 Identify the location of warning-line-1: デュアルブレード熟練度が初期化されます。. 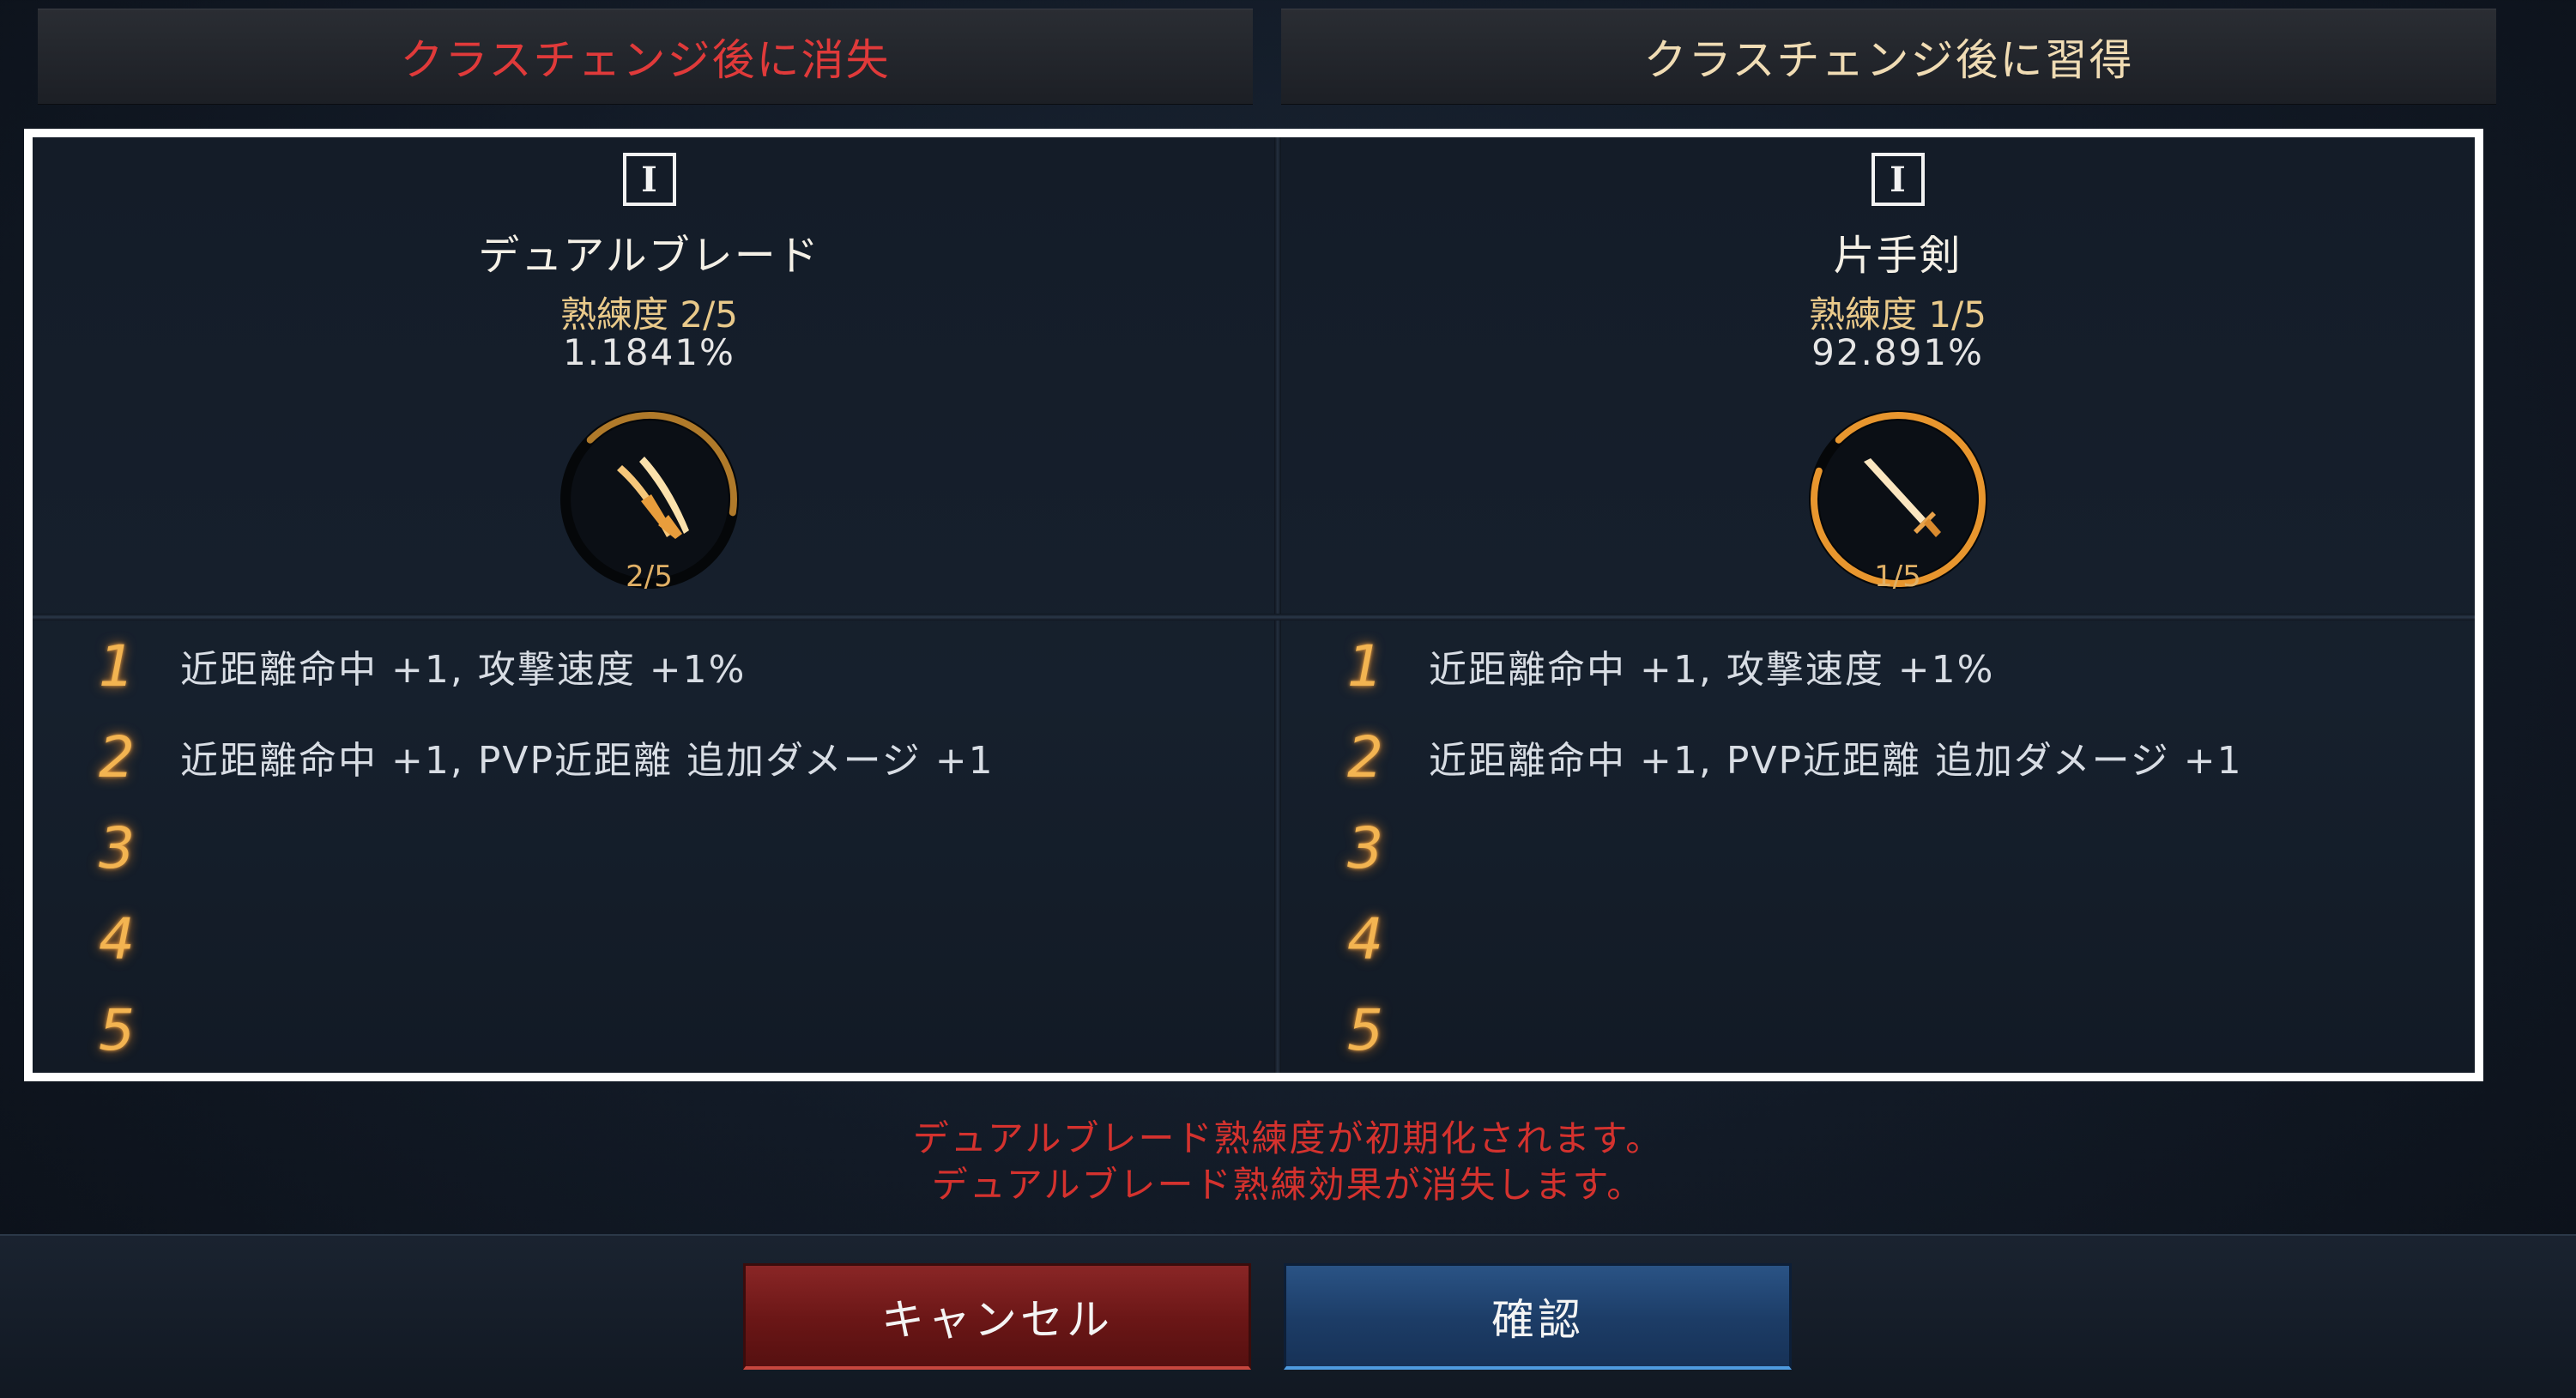
(1288, 1138).